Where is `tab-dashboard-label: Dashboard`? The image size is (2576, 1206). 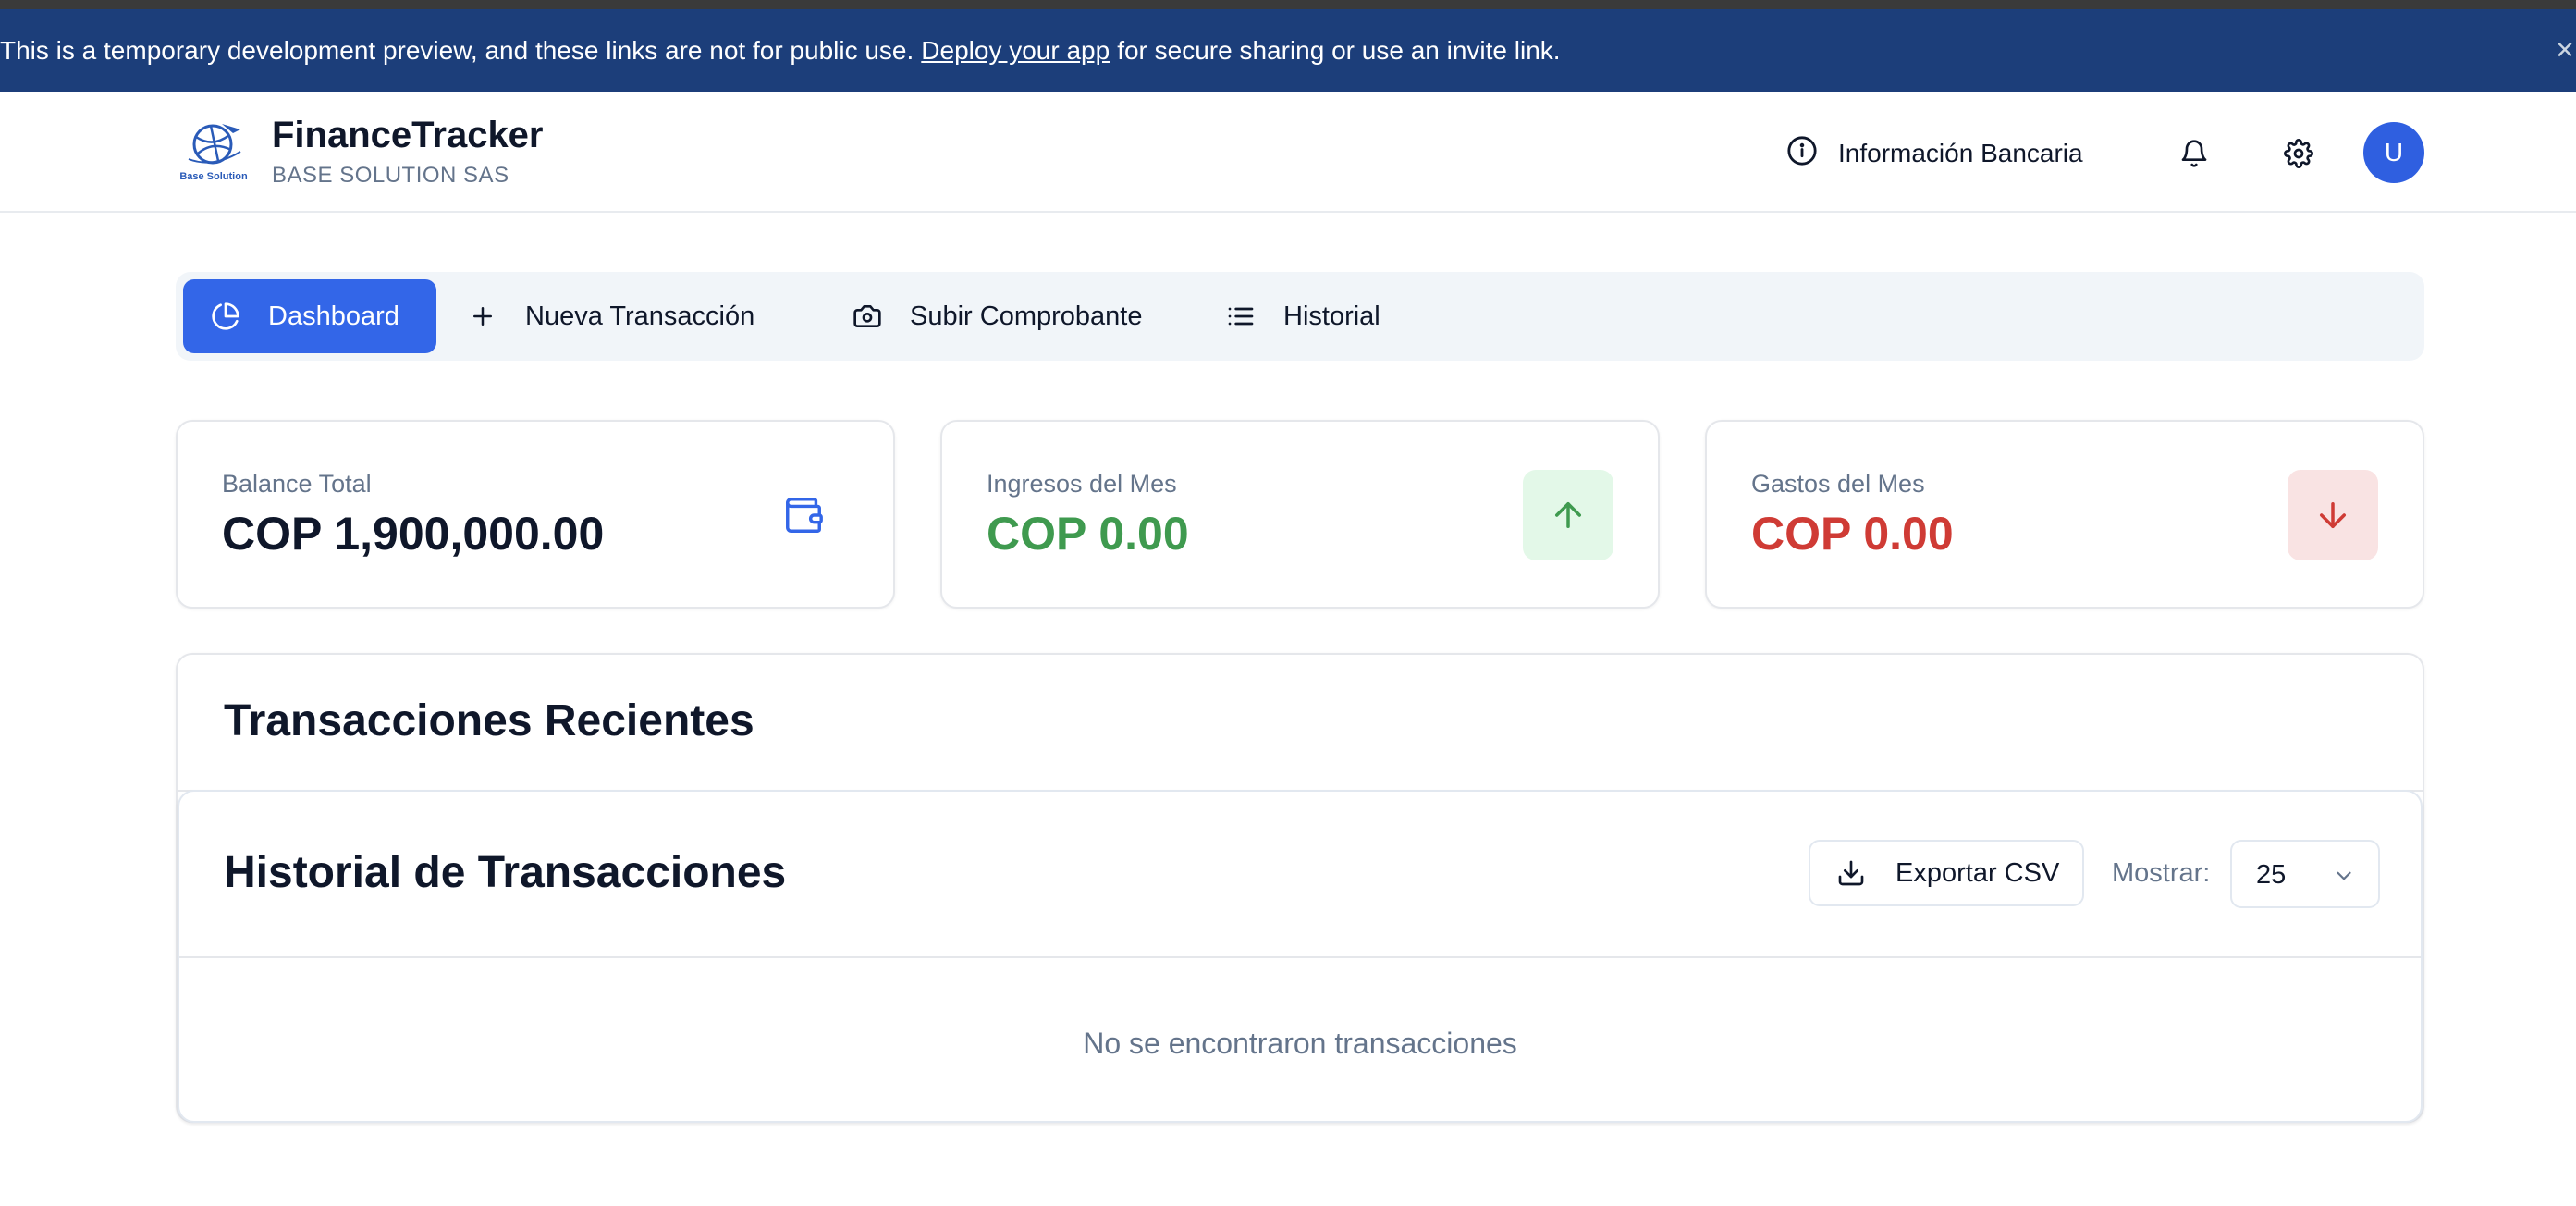 tab-dashboard-label: Dashboard is located at coordinates (333, 316).